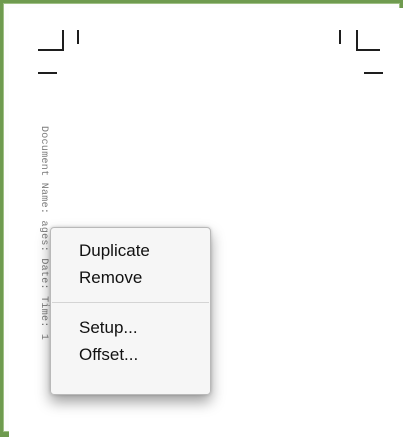 The width and height of the screenshot is (403, 437). I want to click on crop-mark-top-left-horizontal, so click(50, 50).